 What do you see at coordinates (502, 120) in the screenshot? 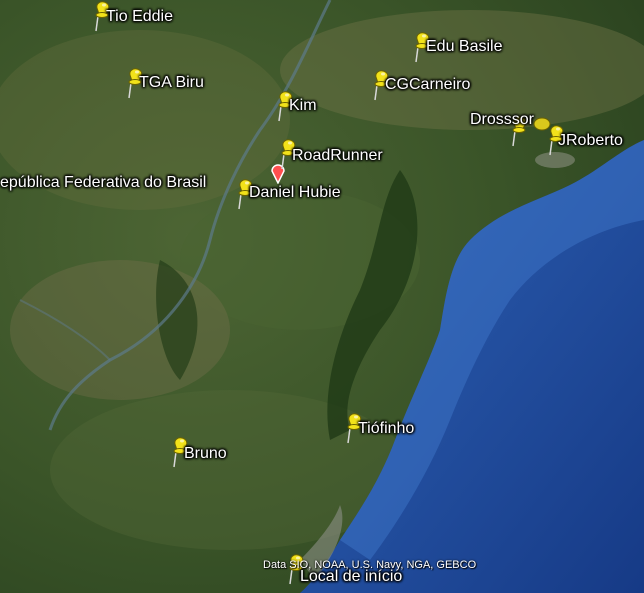
I see `placemark-label-drosssor: Drosssor` at bounding box center [502, 120].